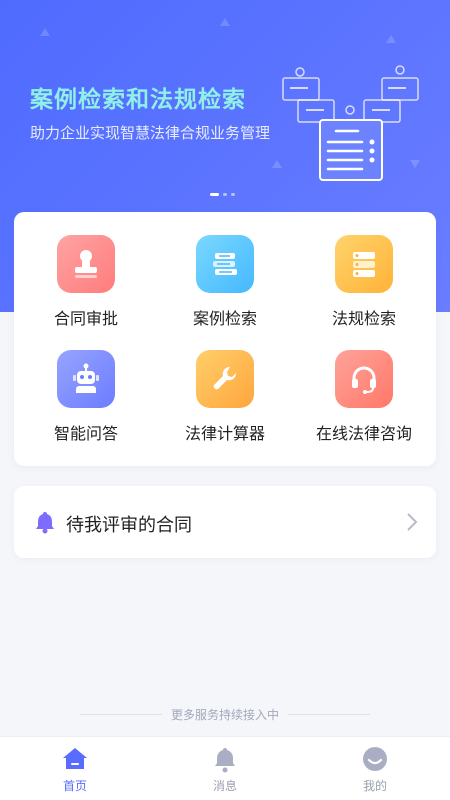 The width and height of the screenshot is (450, 800). What do you see at coordinates (75, 758) in the screenshot?
I see `home-icon` at bounding box center [75, 758].